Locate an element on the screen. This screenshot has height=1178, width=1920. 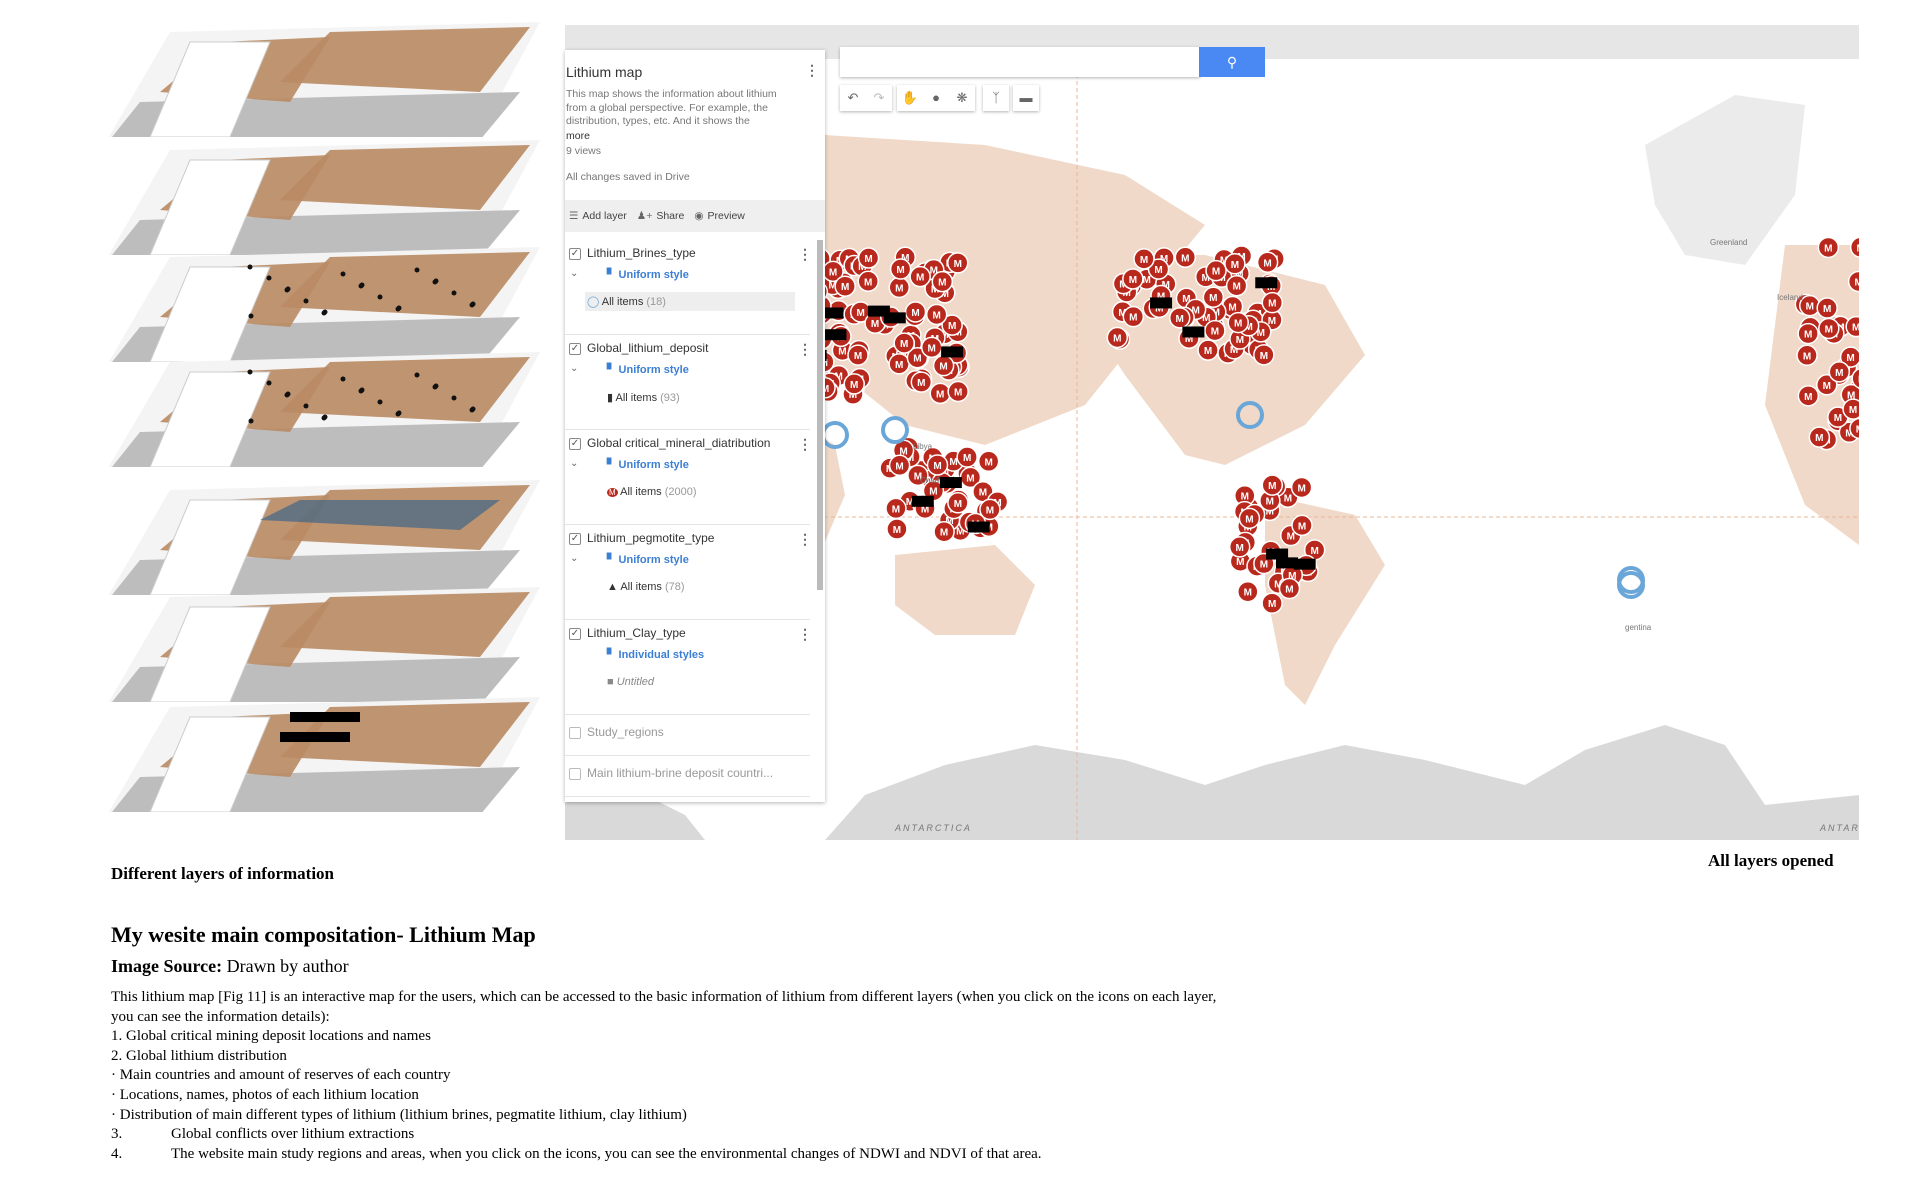
more-options-icon: ⋮ is located at coordinates (812, 70).